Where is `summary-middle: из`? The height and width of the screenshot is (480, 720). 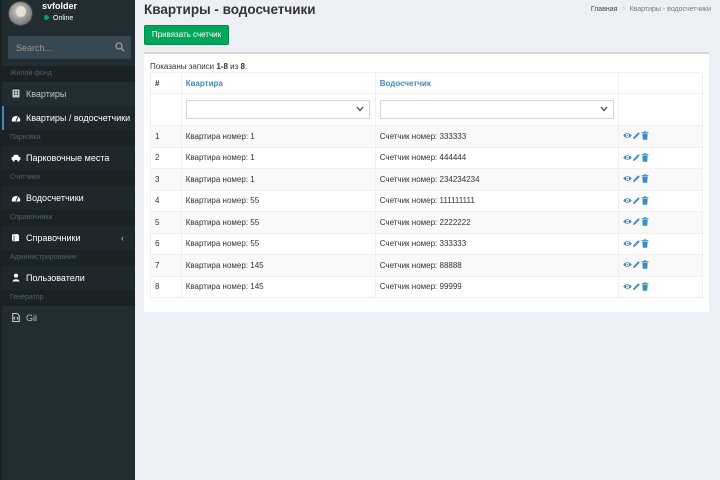
summary-middle: из is located at coordinates (234, 66).